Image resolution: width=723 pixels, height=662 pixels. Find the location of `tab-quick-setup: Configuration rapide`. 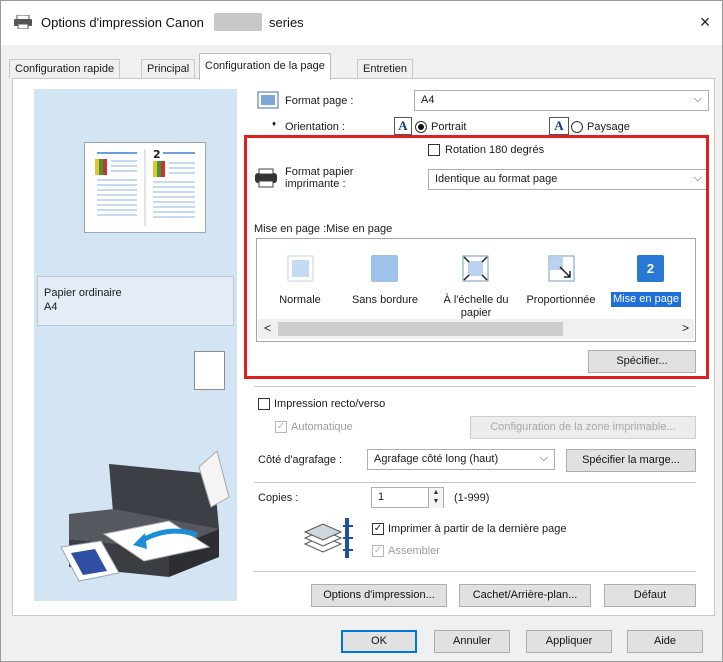

tab-quick-setup: Configuration rapide is located at coordinates (65, 69).